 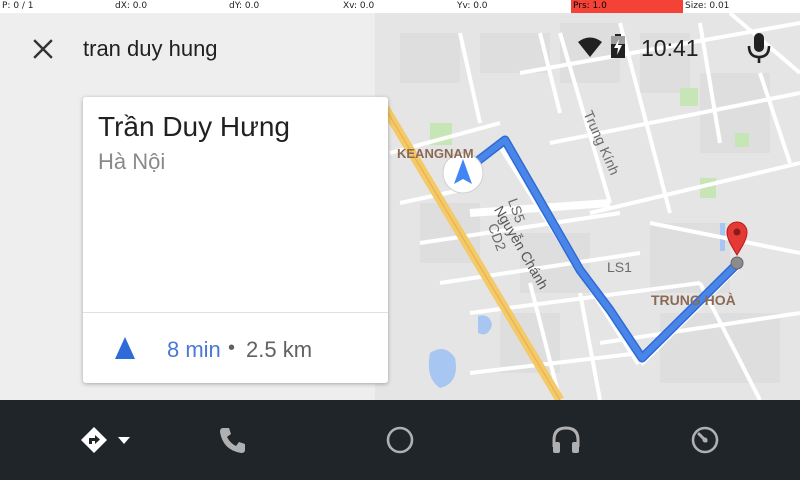 I want to click on navigation-app-button, so click(x=108, y=441).